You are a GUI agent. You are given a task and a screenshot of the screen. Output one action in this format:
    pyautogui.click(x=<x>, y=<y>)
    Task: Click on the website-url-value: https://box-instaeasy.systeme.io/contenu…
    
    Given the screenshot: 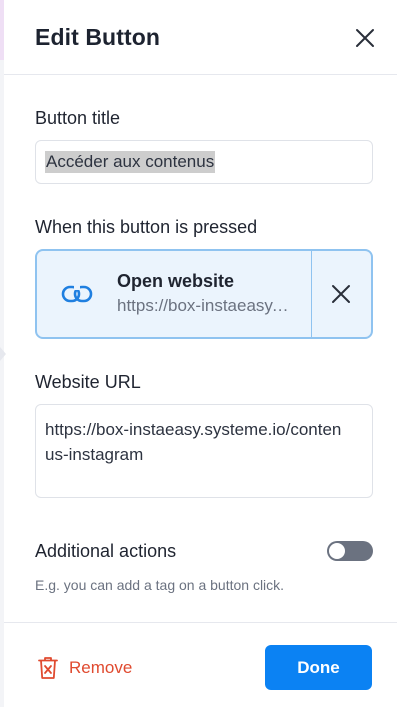 What is the action you would take?
    pyautogui.click(x=193, y=442)
    